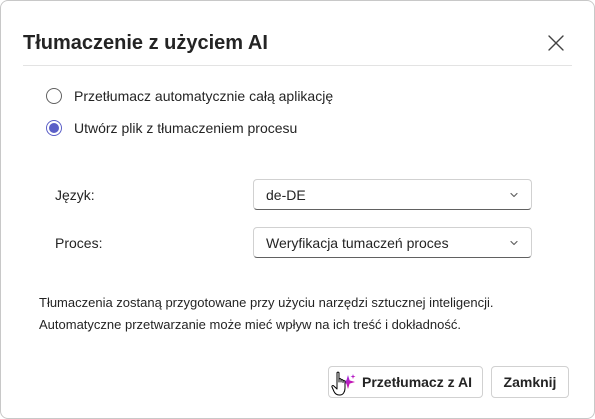 The width and height of the screenshot is (595, 419). I want to click on close-button, so click(556, 43).